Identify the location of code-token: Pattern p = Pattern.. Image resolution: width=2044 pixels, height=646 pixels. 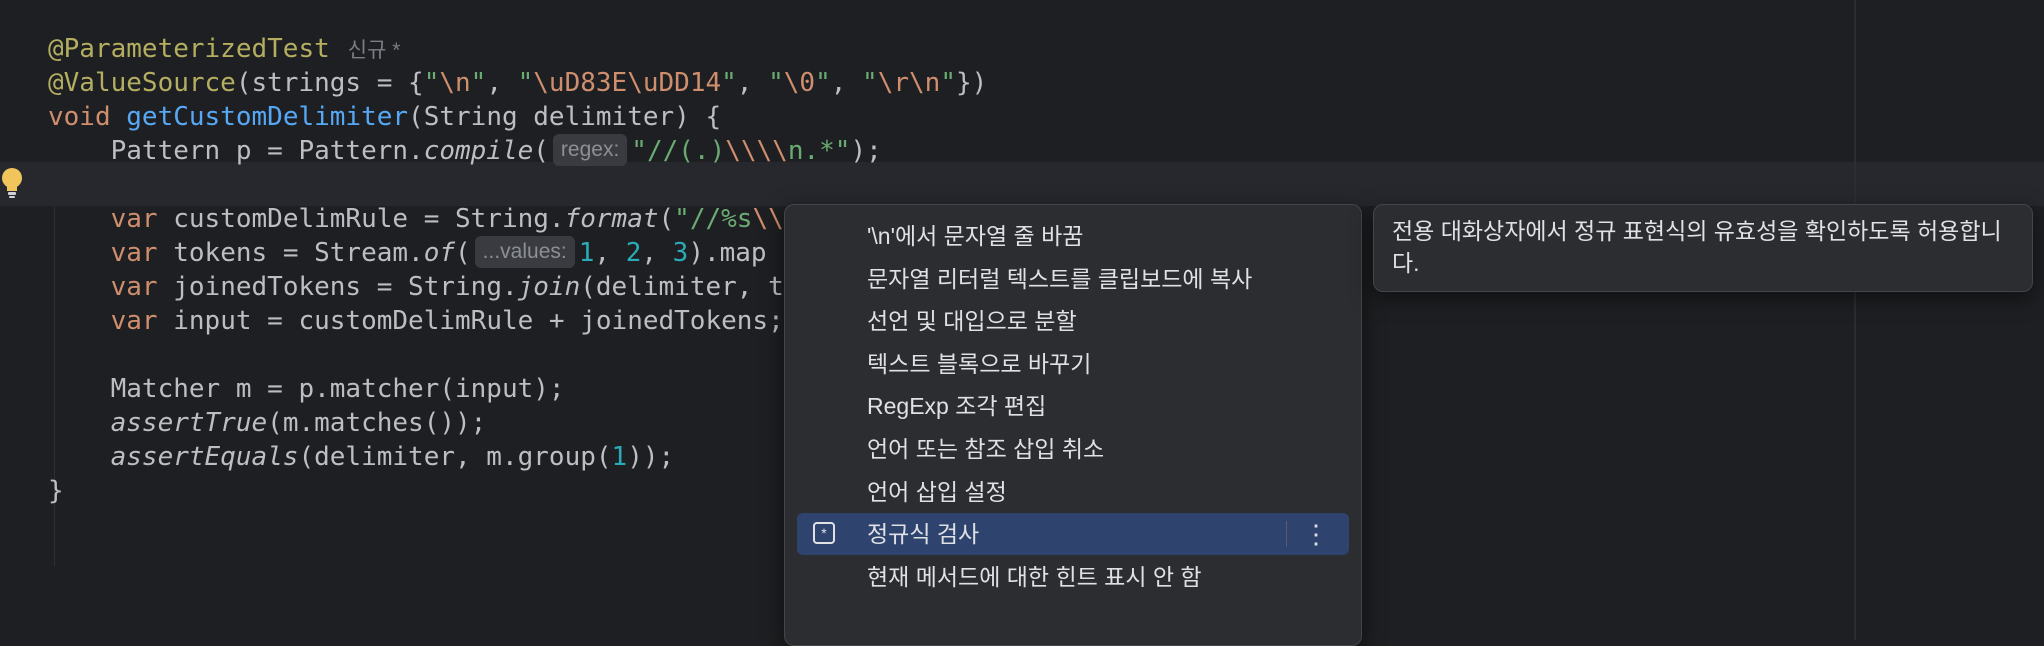
(236, 151).